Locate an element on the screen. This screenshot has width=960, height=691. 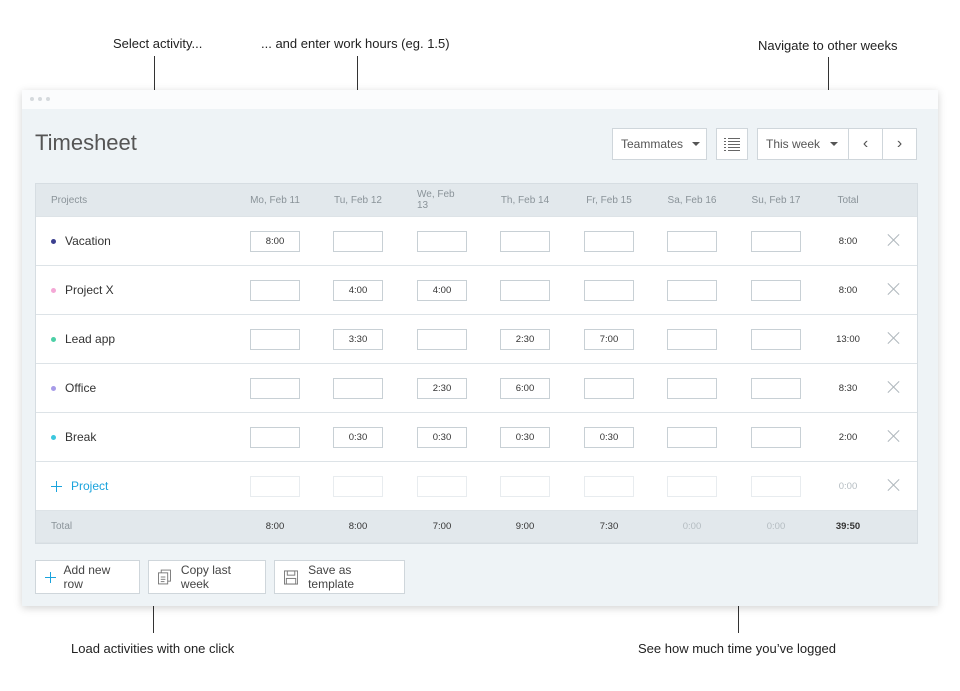
prev-week-button: ‹ is located at coordinates (866, 144).